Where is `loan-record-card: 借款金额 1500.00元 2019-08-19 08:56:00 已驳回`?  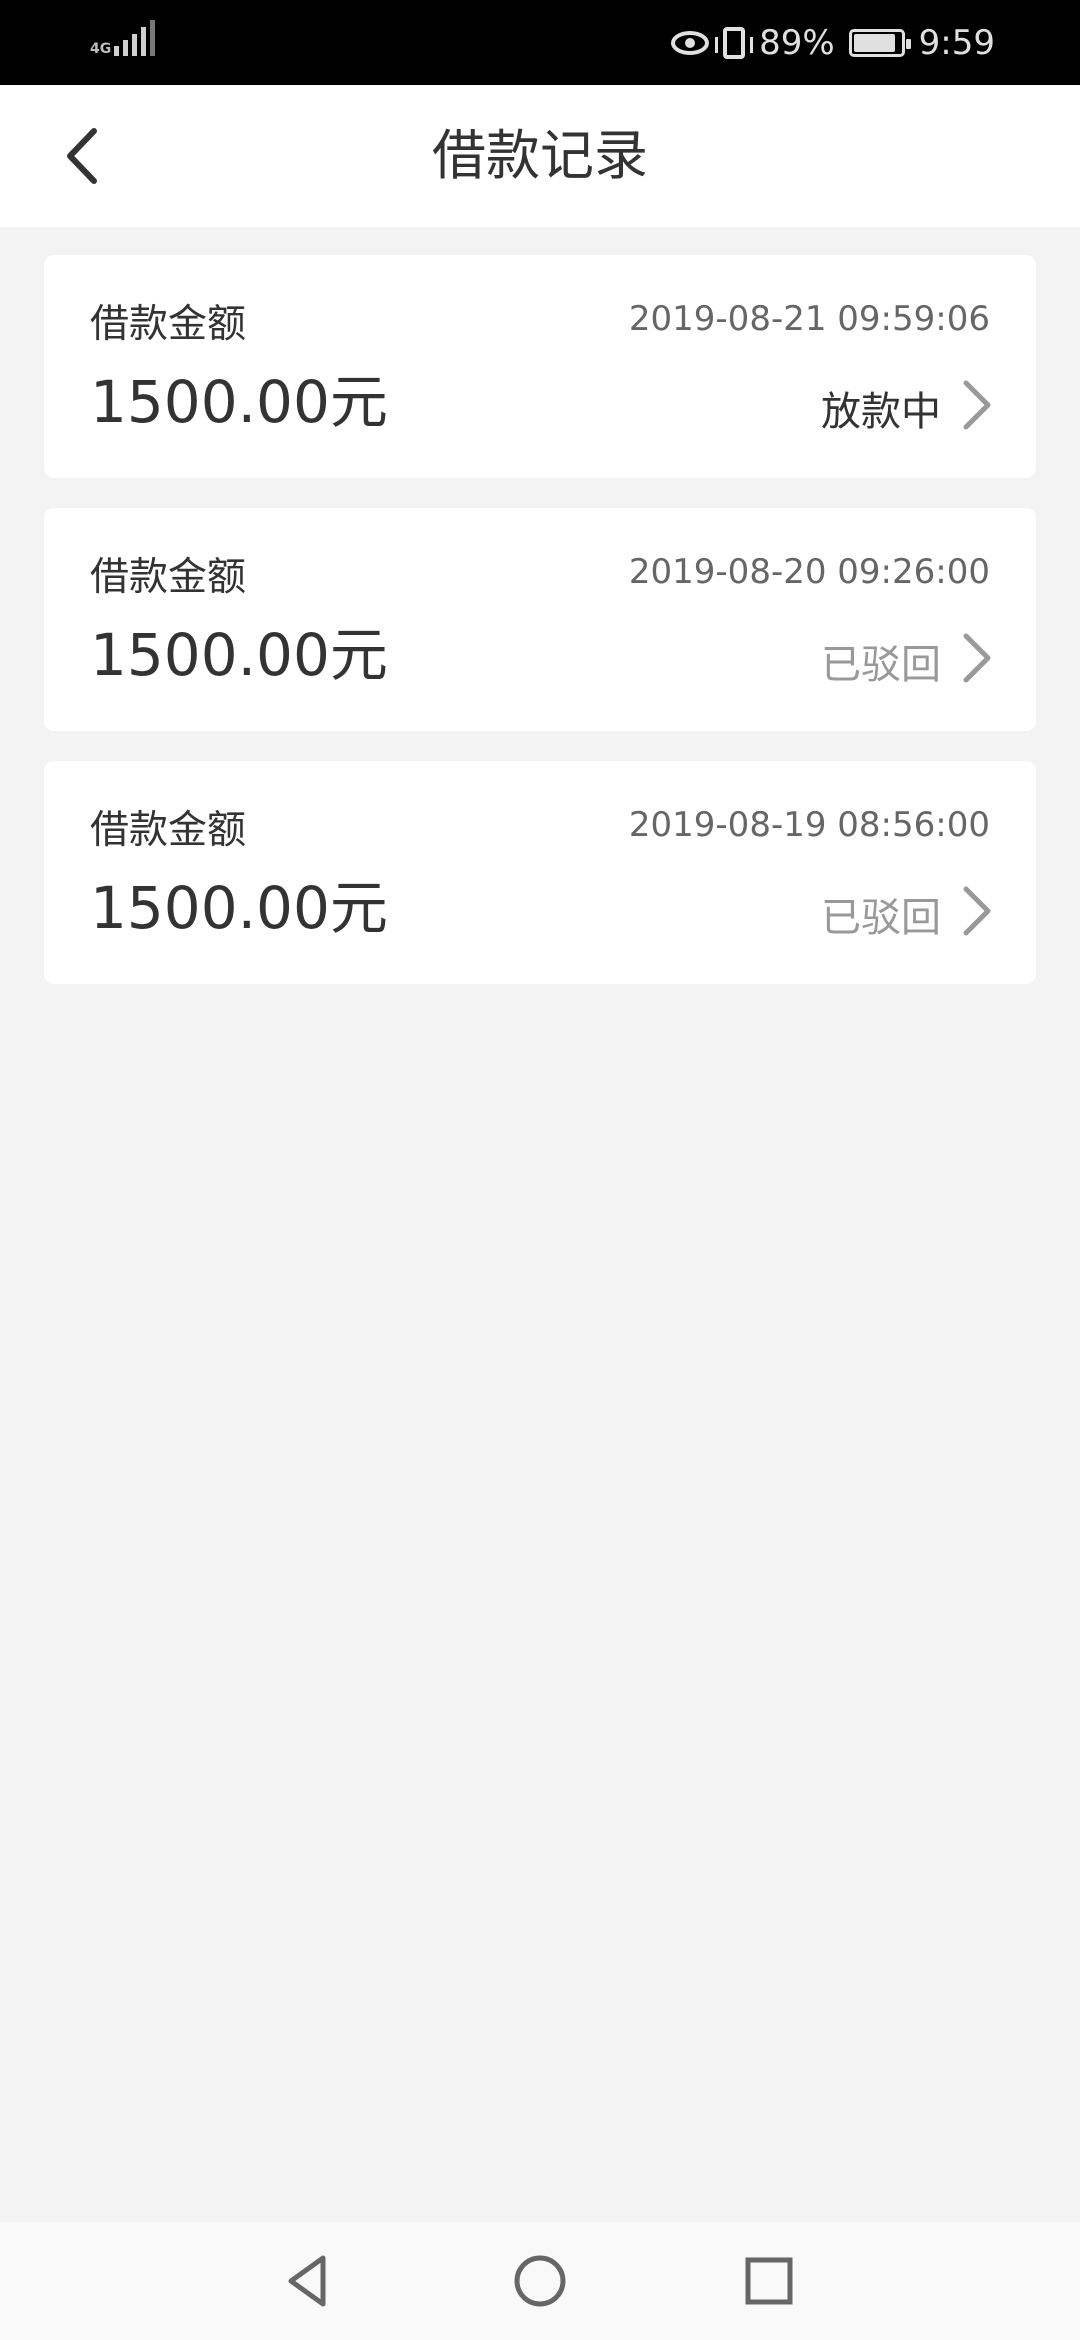
loan-record-card: 借款金额 1500.00元 2019-08-19 08:56:00 已驳回 is located at coordinates (540, 872).